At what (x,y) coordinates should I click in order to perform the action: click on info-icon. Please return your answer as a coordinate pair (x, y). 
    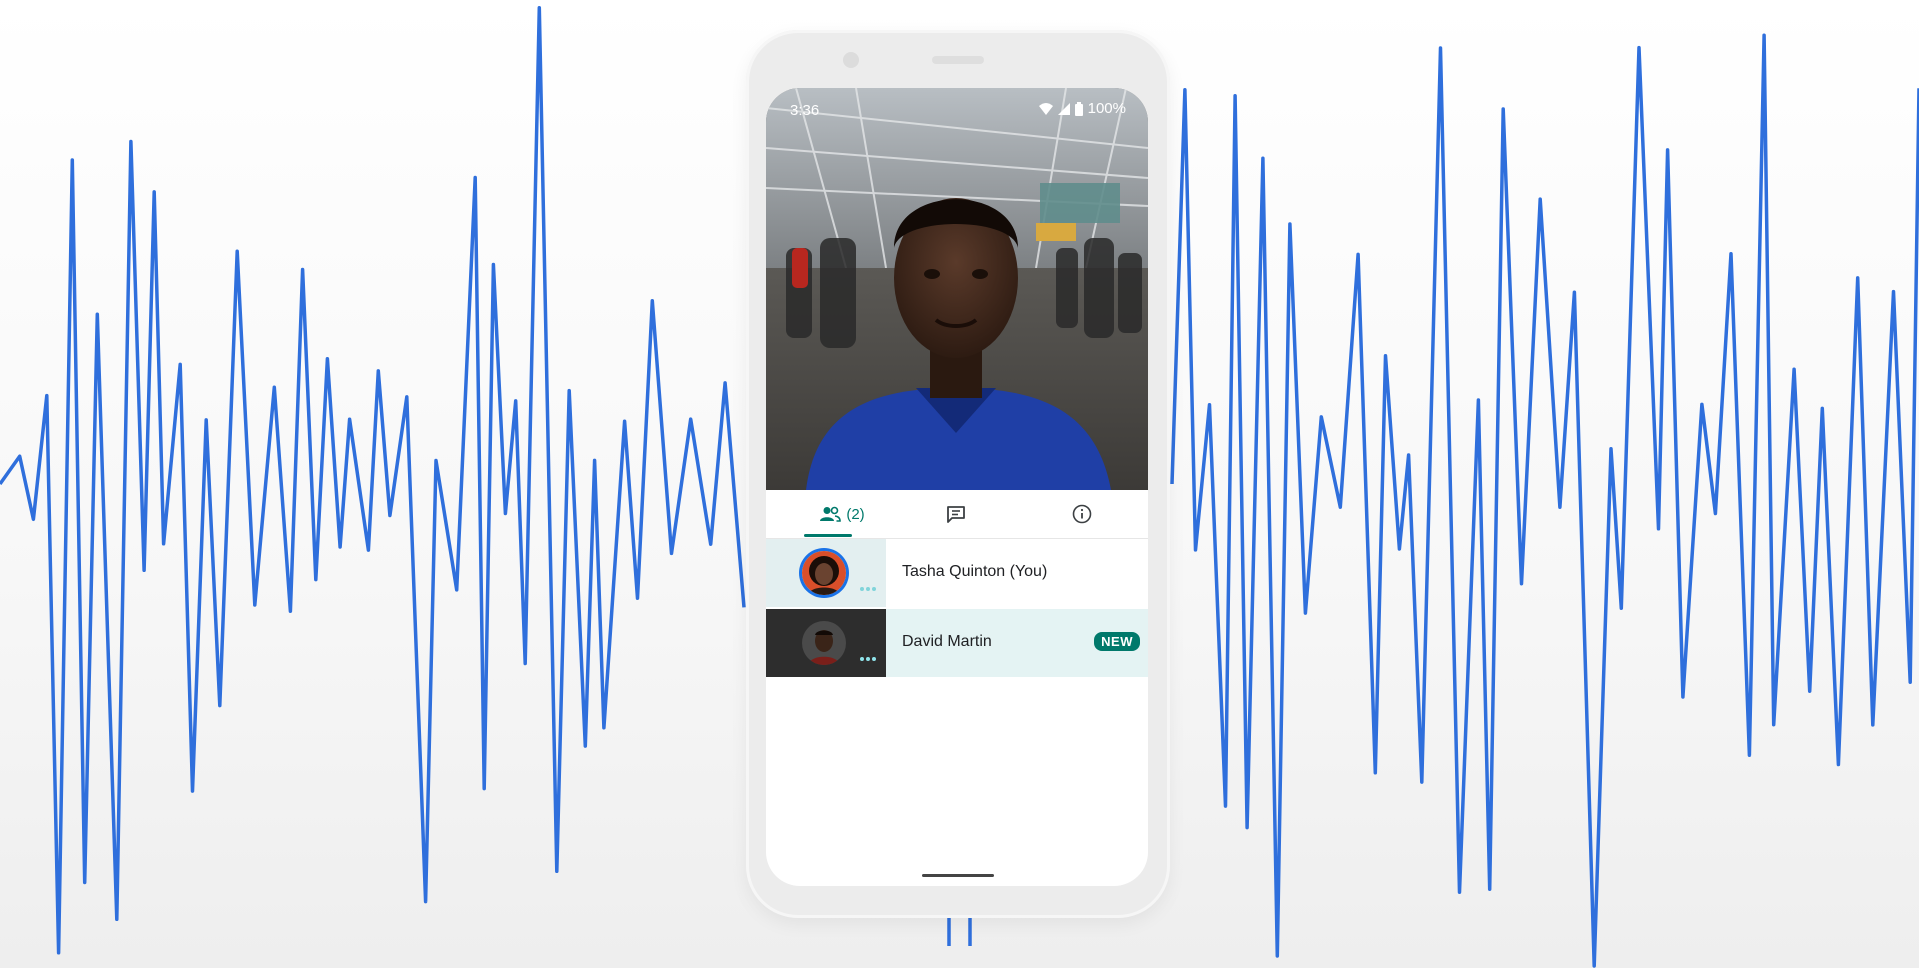
    Looking at the image, I should click on (1082, 514).